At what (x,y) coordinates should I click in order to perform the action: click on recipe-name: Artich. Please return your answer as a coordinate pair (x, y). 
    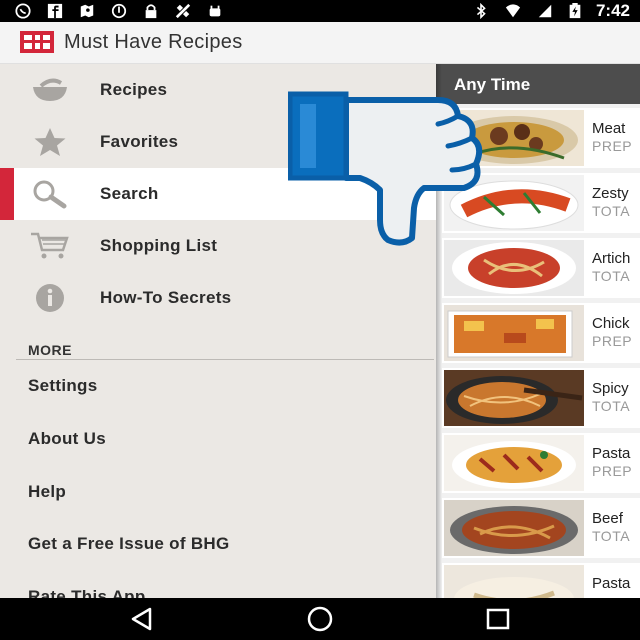
    Looking at the image, I should click on (611, 258).